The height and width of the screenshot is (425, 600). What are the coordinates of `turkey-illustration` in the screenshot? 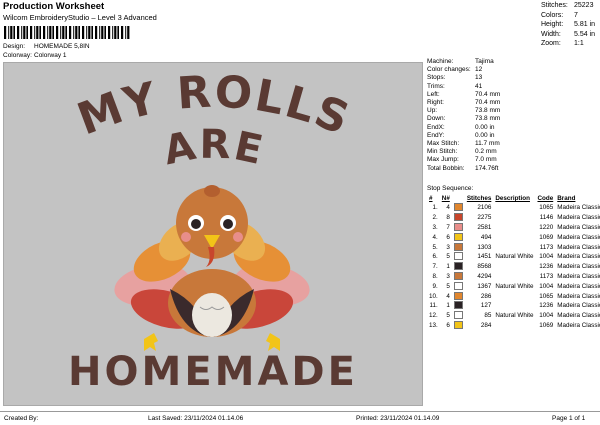 It's located at (212, 268).